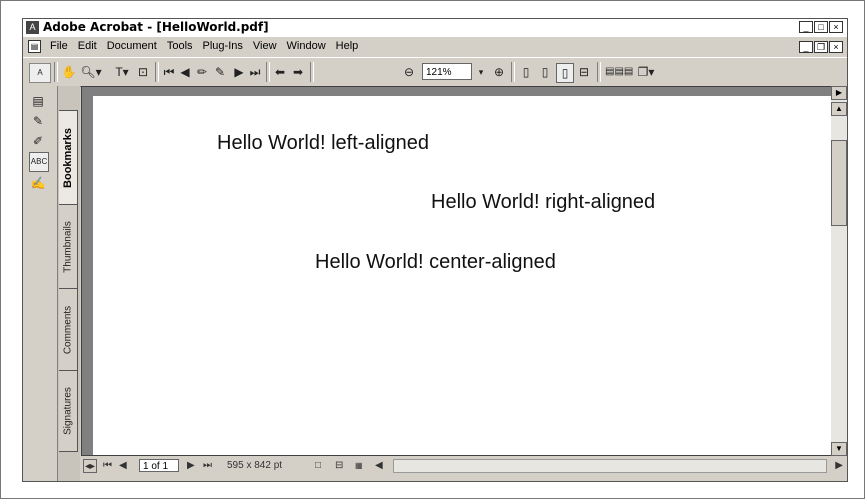  I want to click on zoom-tool-icon: 🔍︎▾, so click(91, 72).